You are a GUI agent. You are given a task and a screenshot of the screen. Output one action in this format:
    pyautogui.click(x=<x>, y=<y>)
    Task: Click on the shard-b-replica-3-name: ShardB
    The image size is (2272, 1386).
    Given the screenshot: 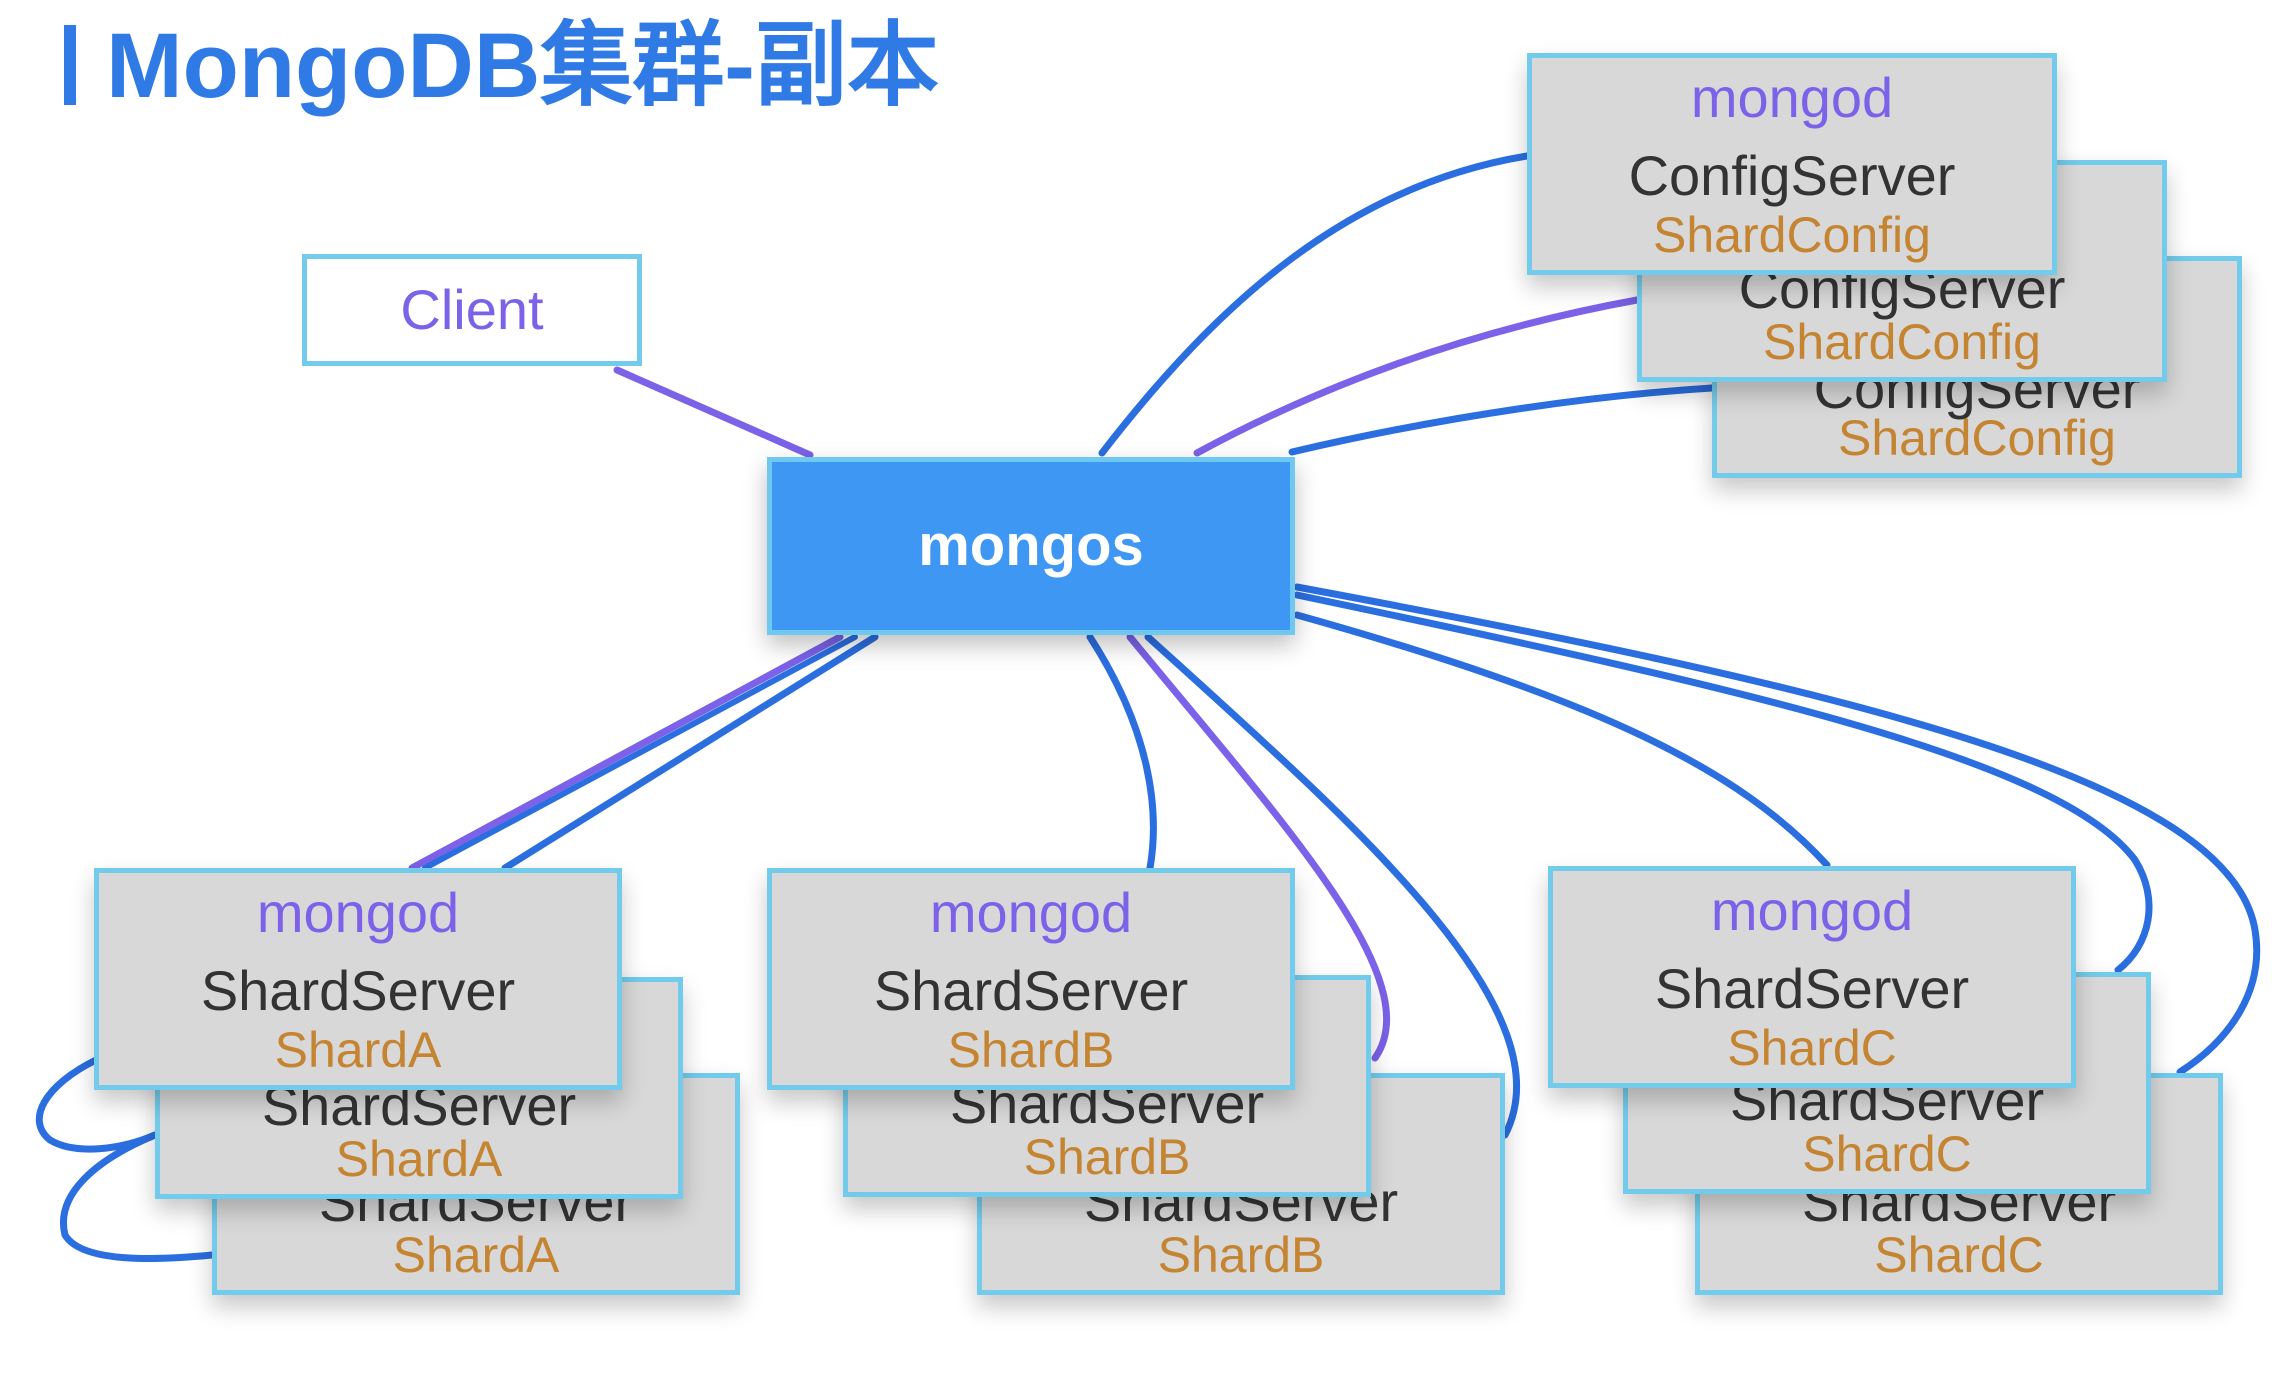 What is the action you would take?
    pyautogui.click(x=1241, y=1255)
    